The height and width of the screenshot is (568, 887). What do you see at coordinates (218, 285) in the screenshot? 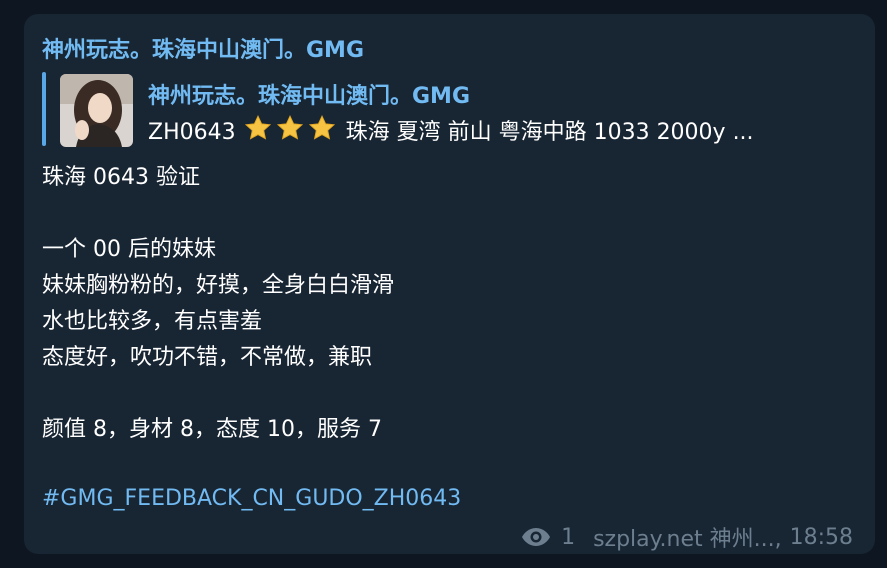
I see `message-line: 妹妹胸粉粉的，好摸，全身白白滑滑` at bounding box center [218, 285].